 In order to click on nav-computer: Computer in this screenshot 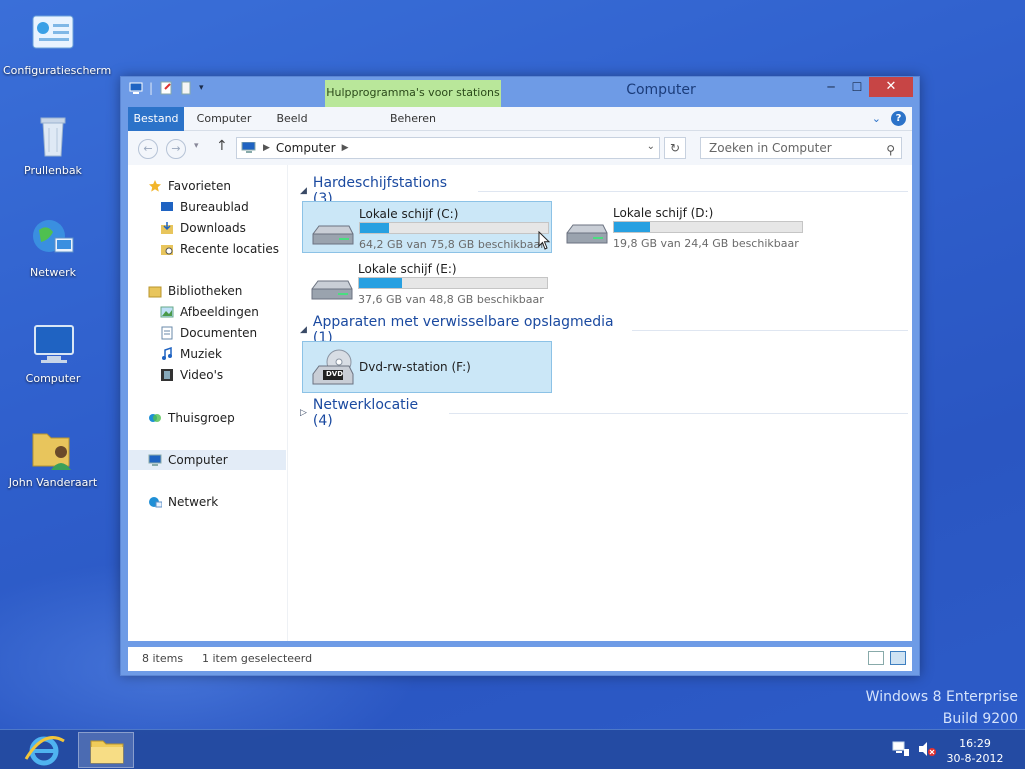, I will do `click(207, 460)`.